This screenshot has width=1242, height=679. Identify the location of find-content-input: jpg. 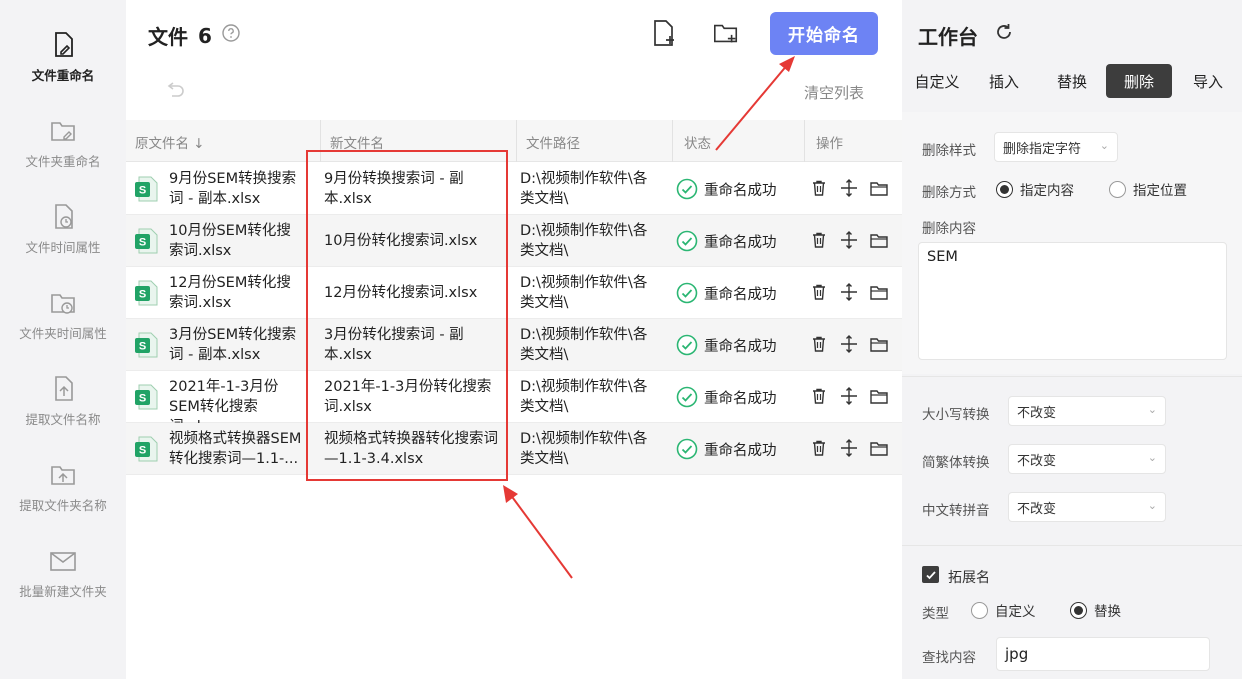
(1103, 654).